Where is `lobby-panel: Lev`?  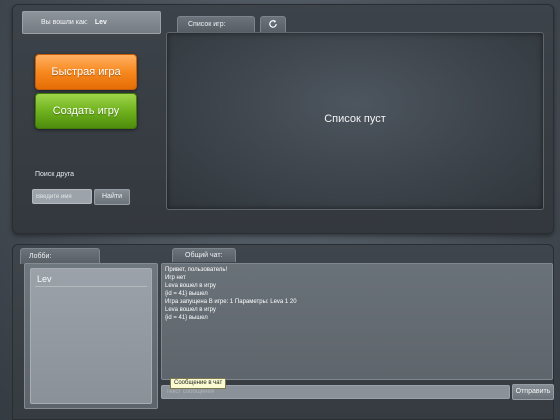 lobby-panel: Lev is located at coordinates (91, 336).